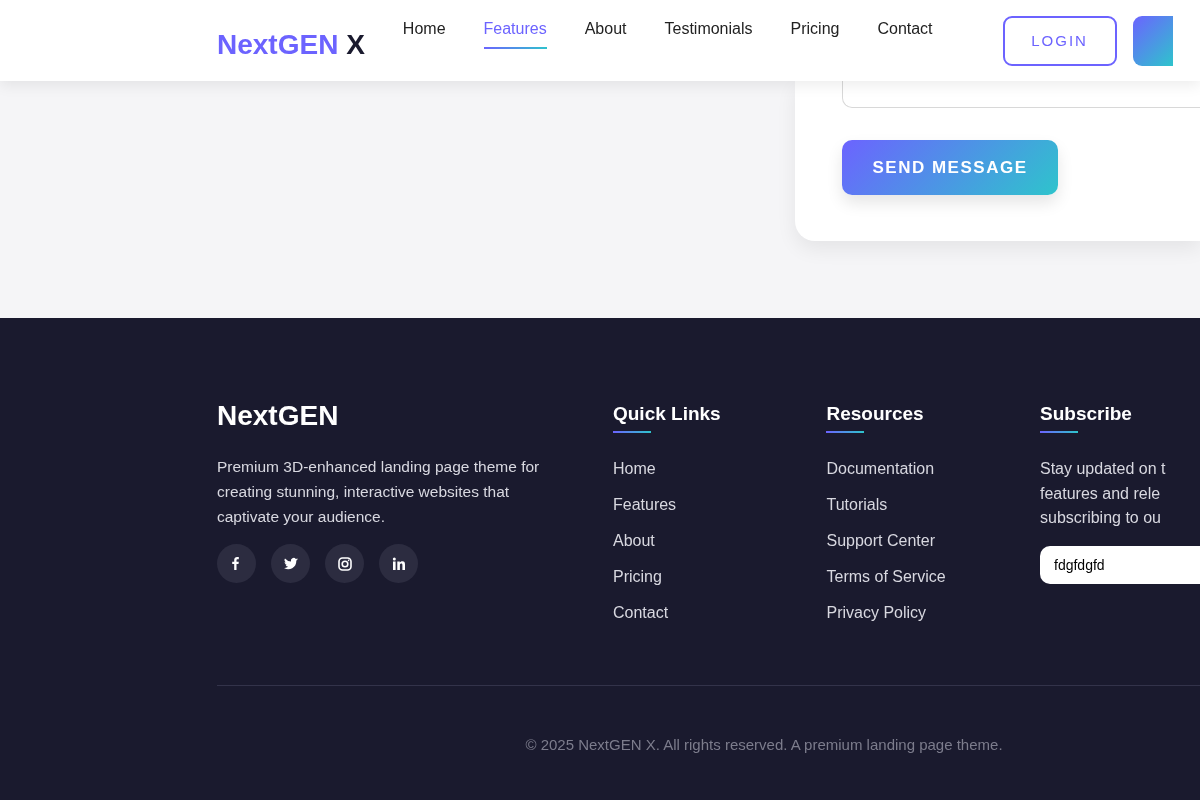  I want to click on footer-link: About, so click(633, 540).